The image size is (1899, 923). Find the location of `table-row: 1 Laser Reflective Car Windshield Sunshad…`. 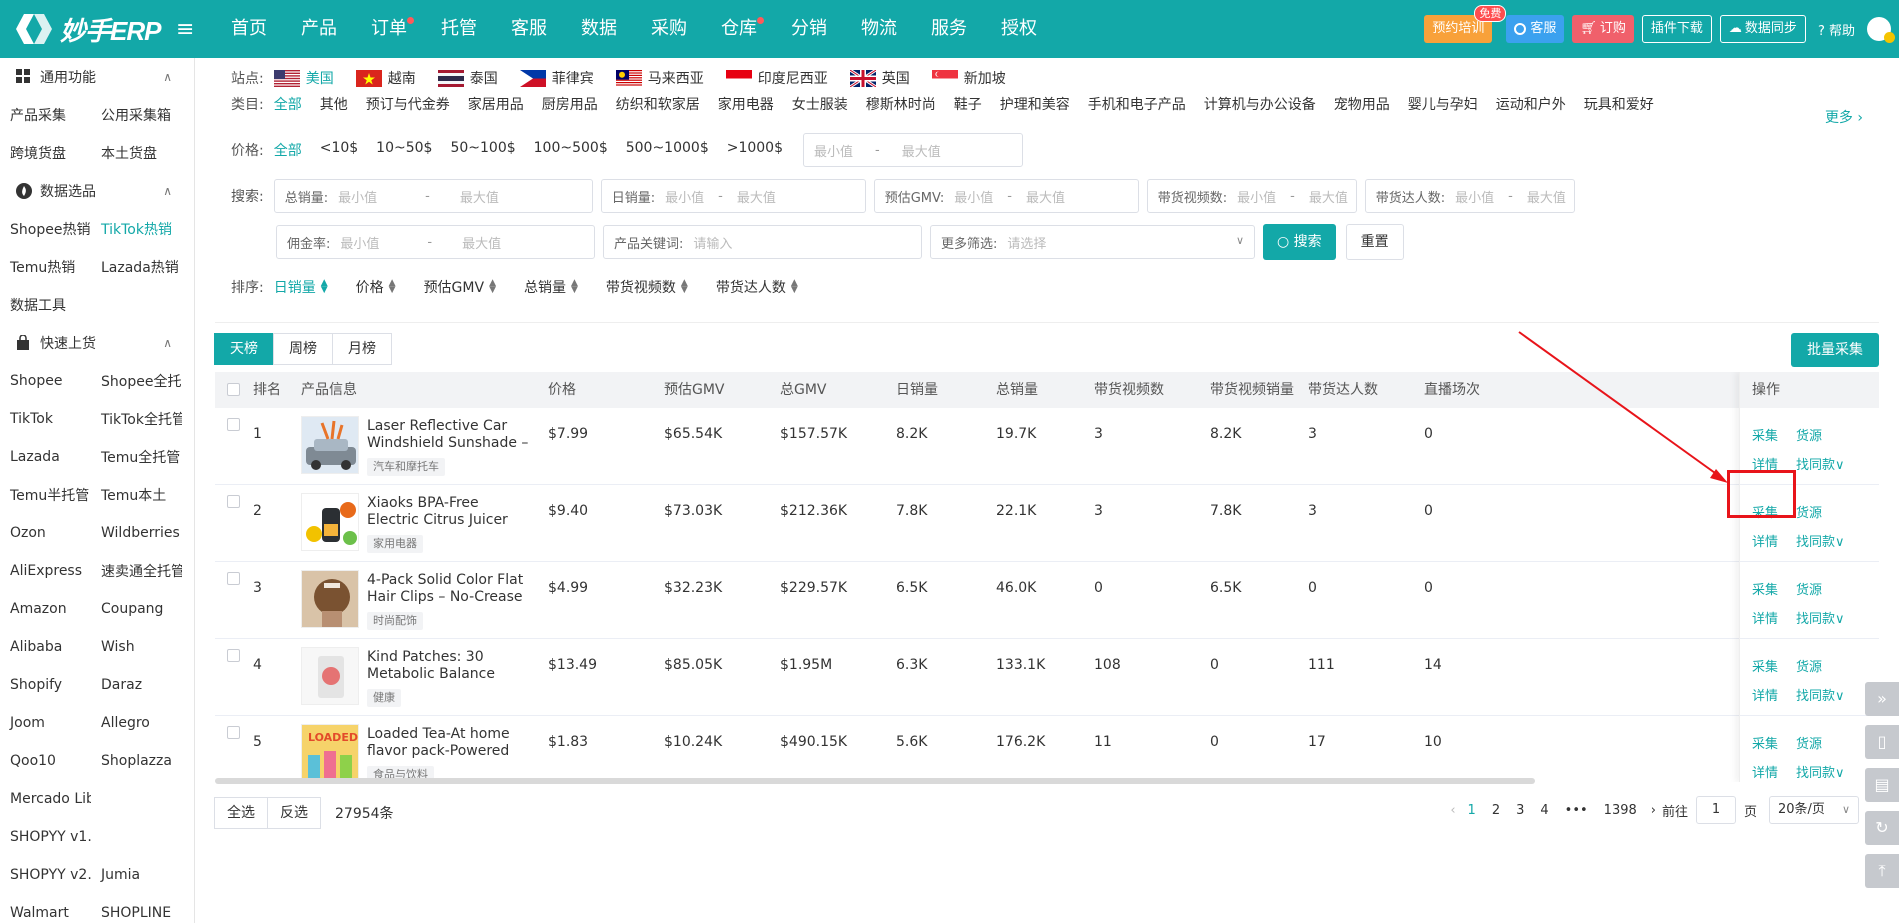

table-row: 1 Laser Reflective Car Windshield Sunshad… is located at coordinates (1047, 446).